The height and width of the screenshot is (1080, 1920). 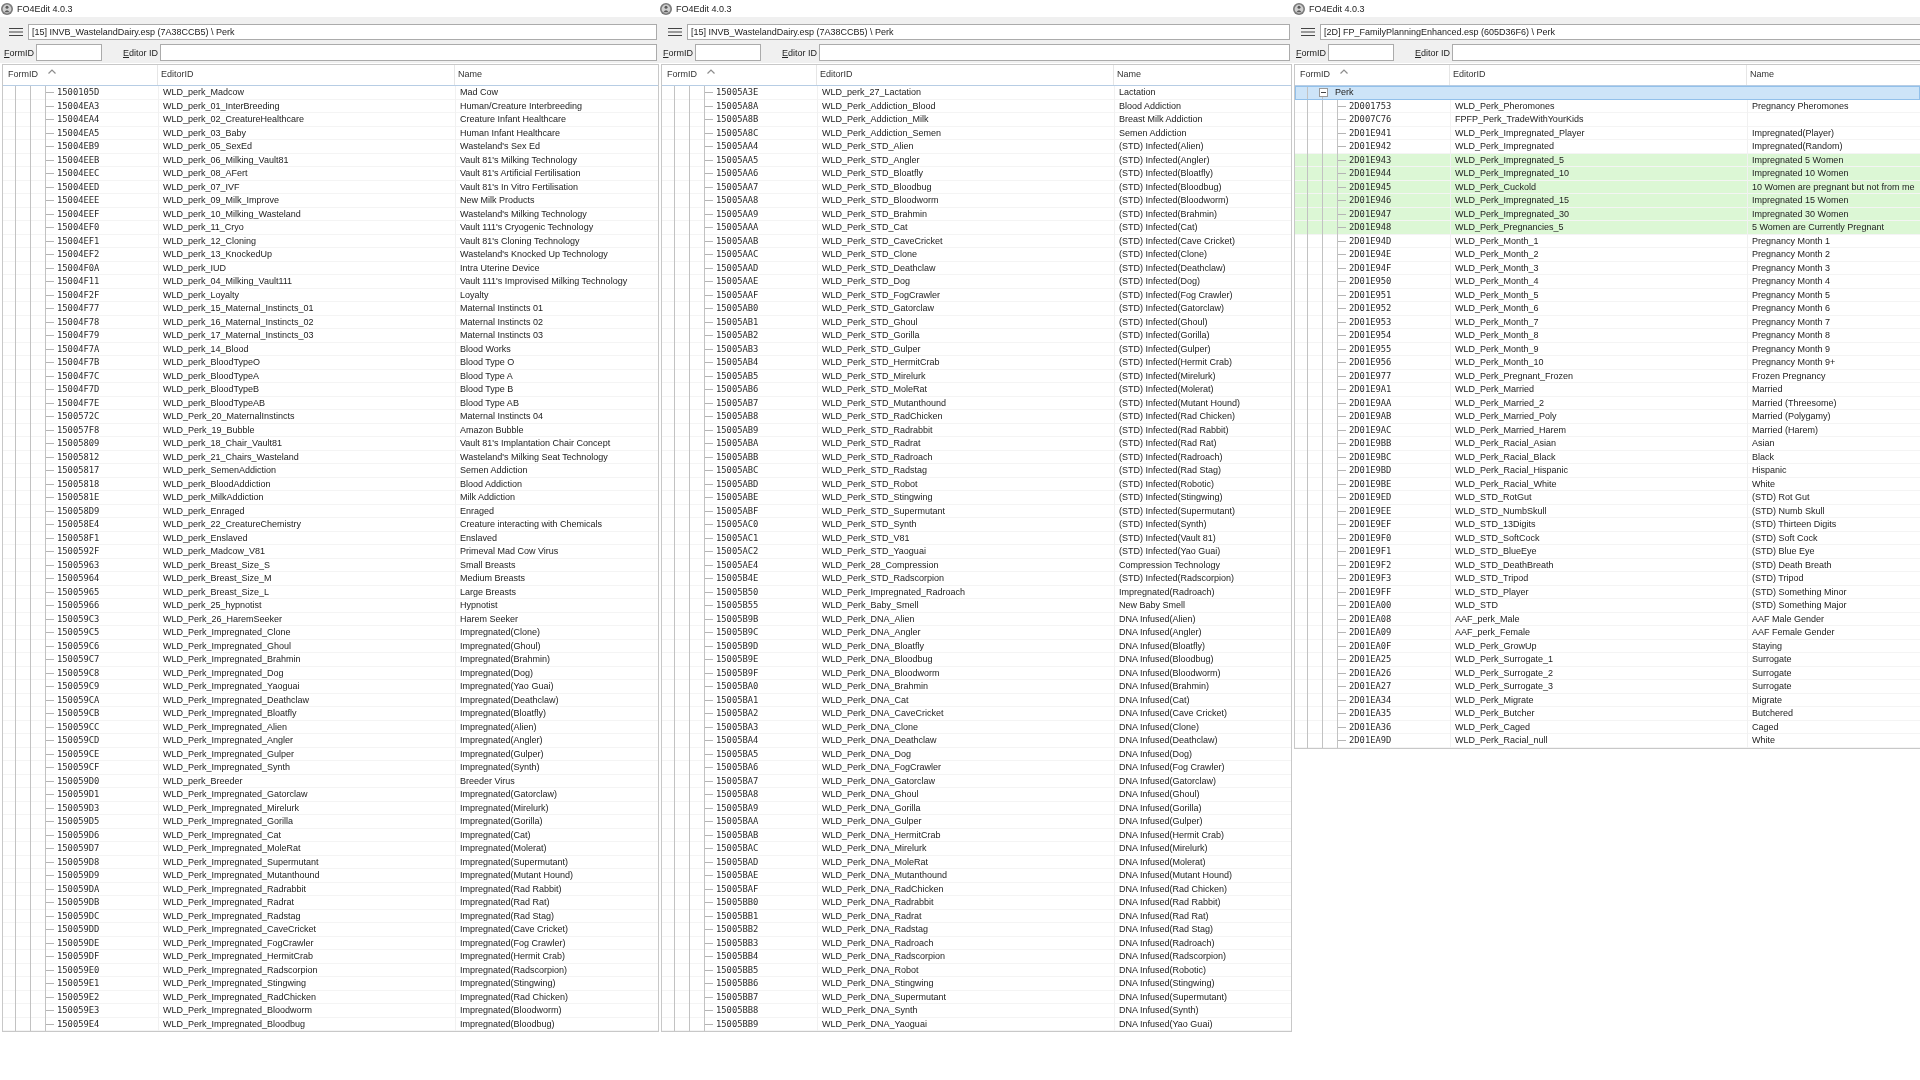 What do you see at coordinates (330, 309) in the screenshot?
I see `tree-row: 15004F77 WLD_perk_15_Maternal_Instincts_01 Maternal Instincts 01` at bounding box center [330, 309].